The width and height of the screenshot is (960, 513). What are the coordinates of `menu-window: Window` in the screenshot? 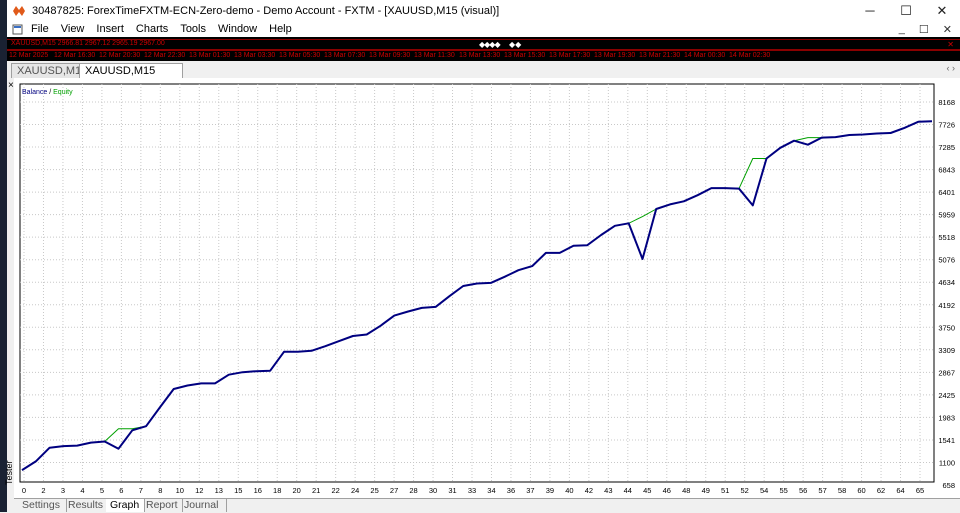 It's located at (239, 29).